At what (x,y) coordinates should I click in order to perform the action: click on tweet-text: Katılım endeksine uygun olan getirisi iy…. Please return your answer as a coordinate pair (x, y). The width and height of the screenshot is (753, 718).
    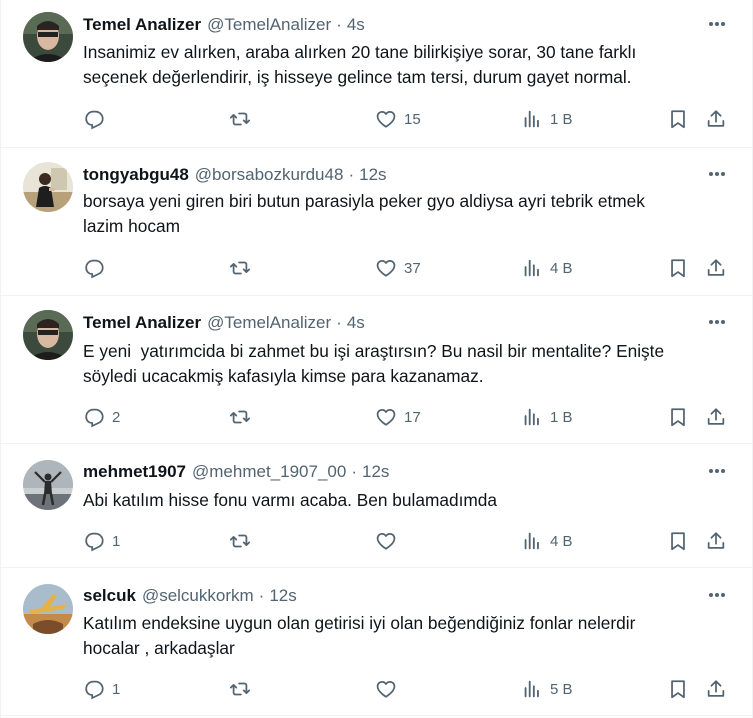
    Looking at the image, I should click on (403, 636).